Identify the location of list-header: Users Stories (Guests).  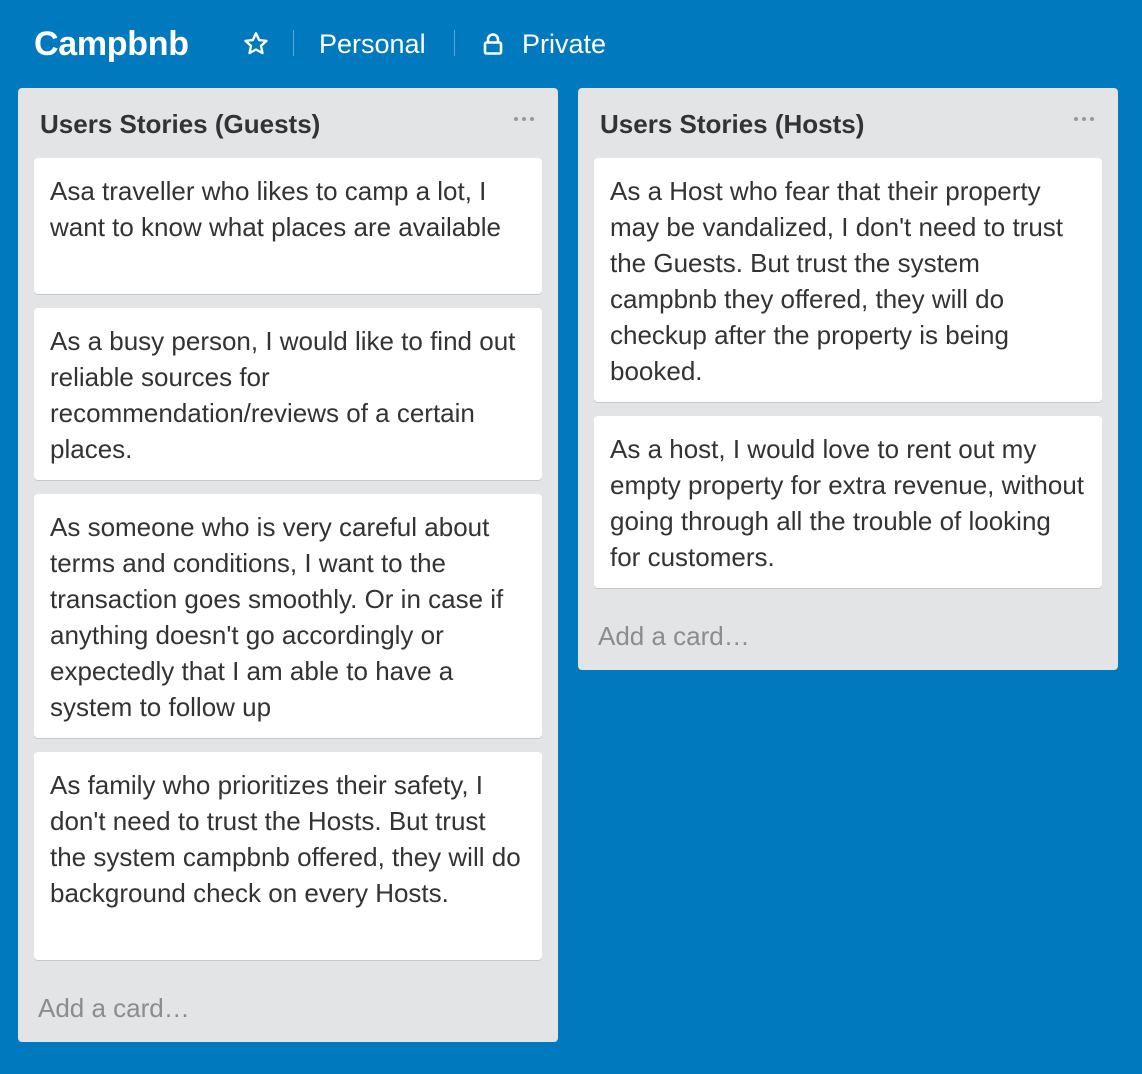
(288, 123).